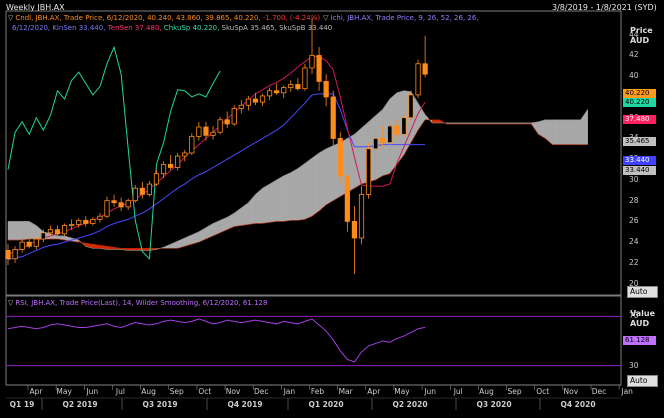  What do you see at coordinates (244, 404) in the screenshot?
I see `quarter-label: Q4 2019` at bounding box center [244, 404].